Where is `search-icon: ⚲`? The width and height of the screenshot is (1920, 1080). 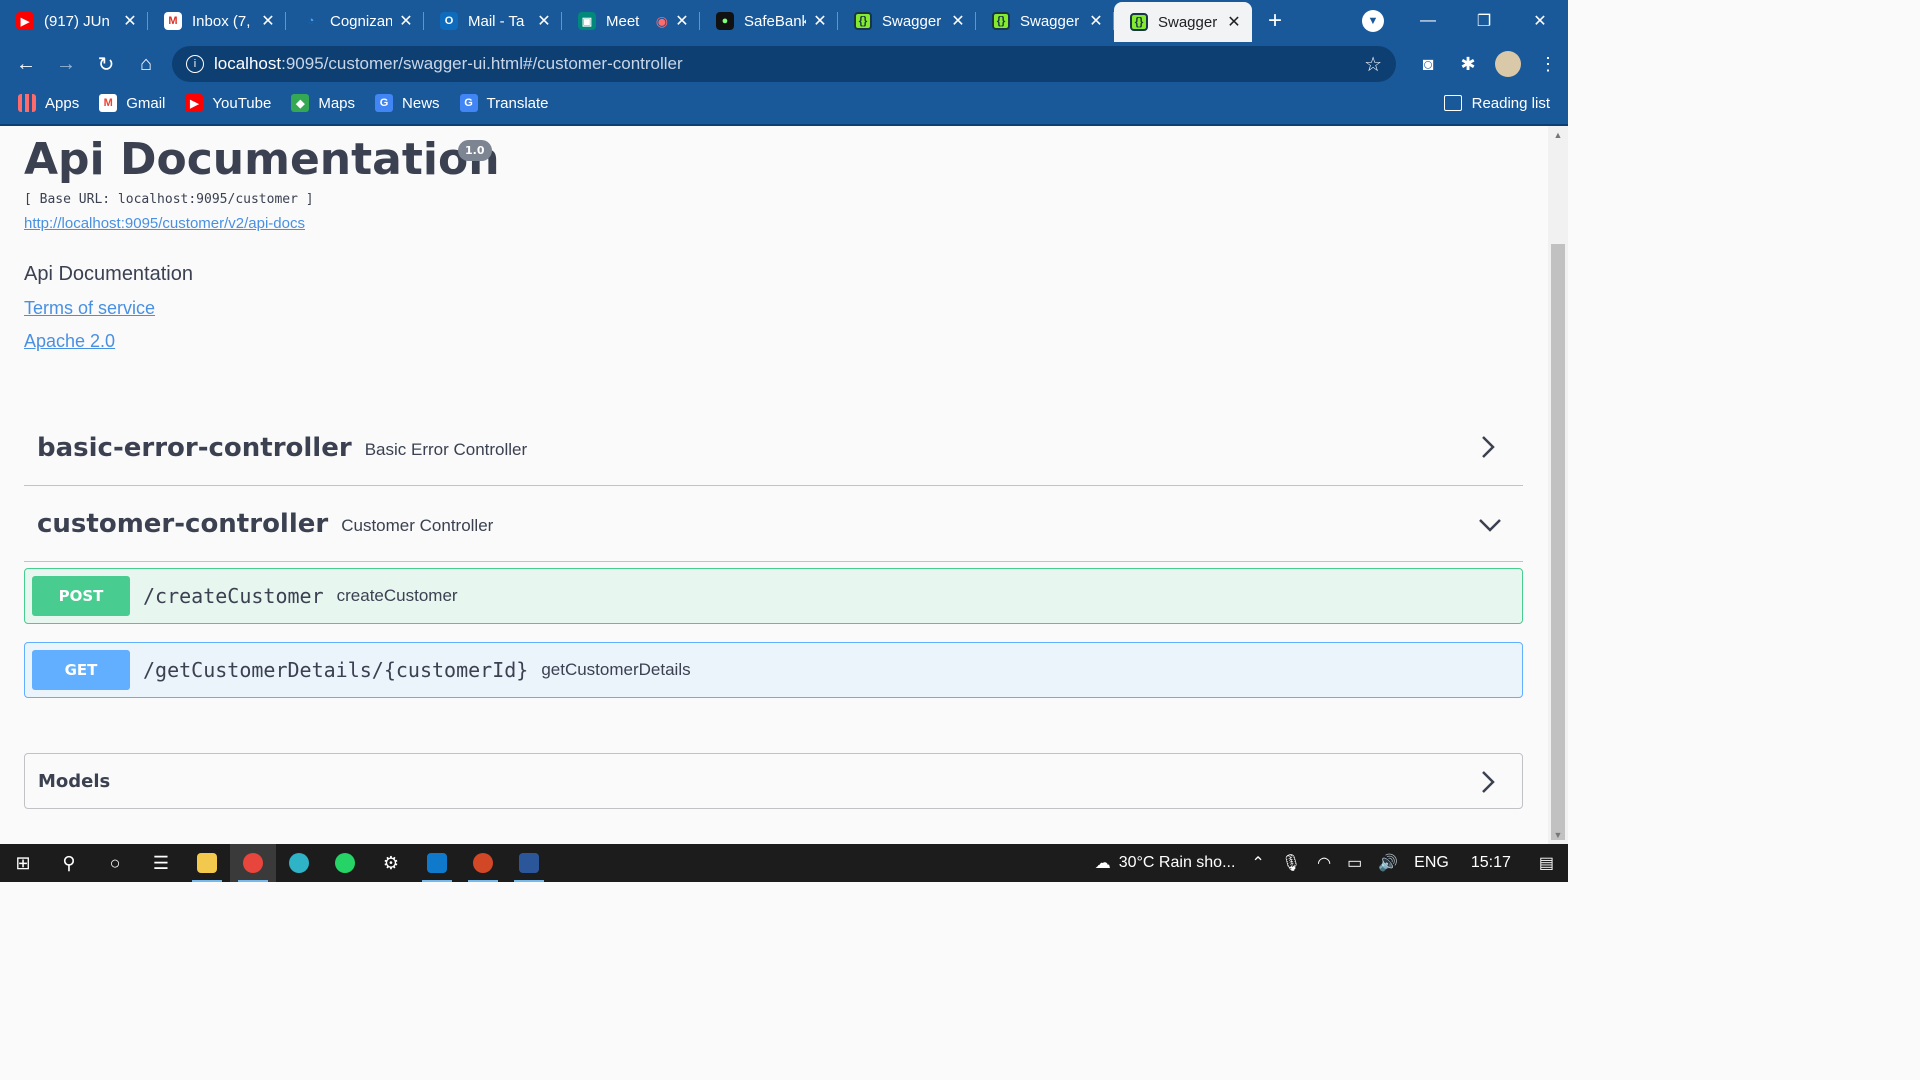 search-icon: ⚲ is located at coordinates (69, 863).